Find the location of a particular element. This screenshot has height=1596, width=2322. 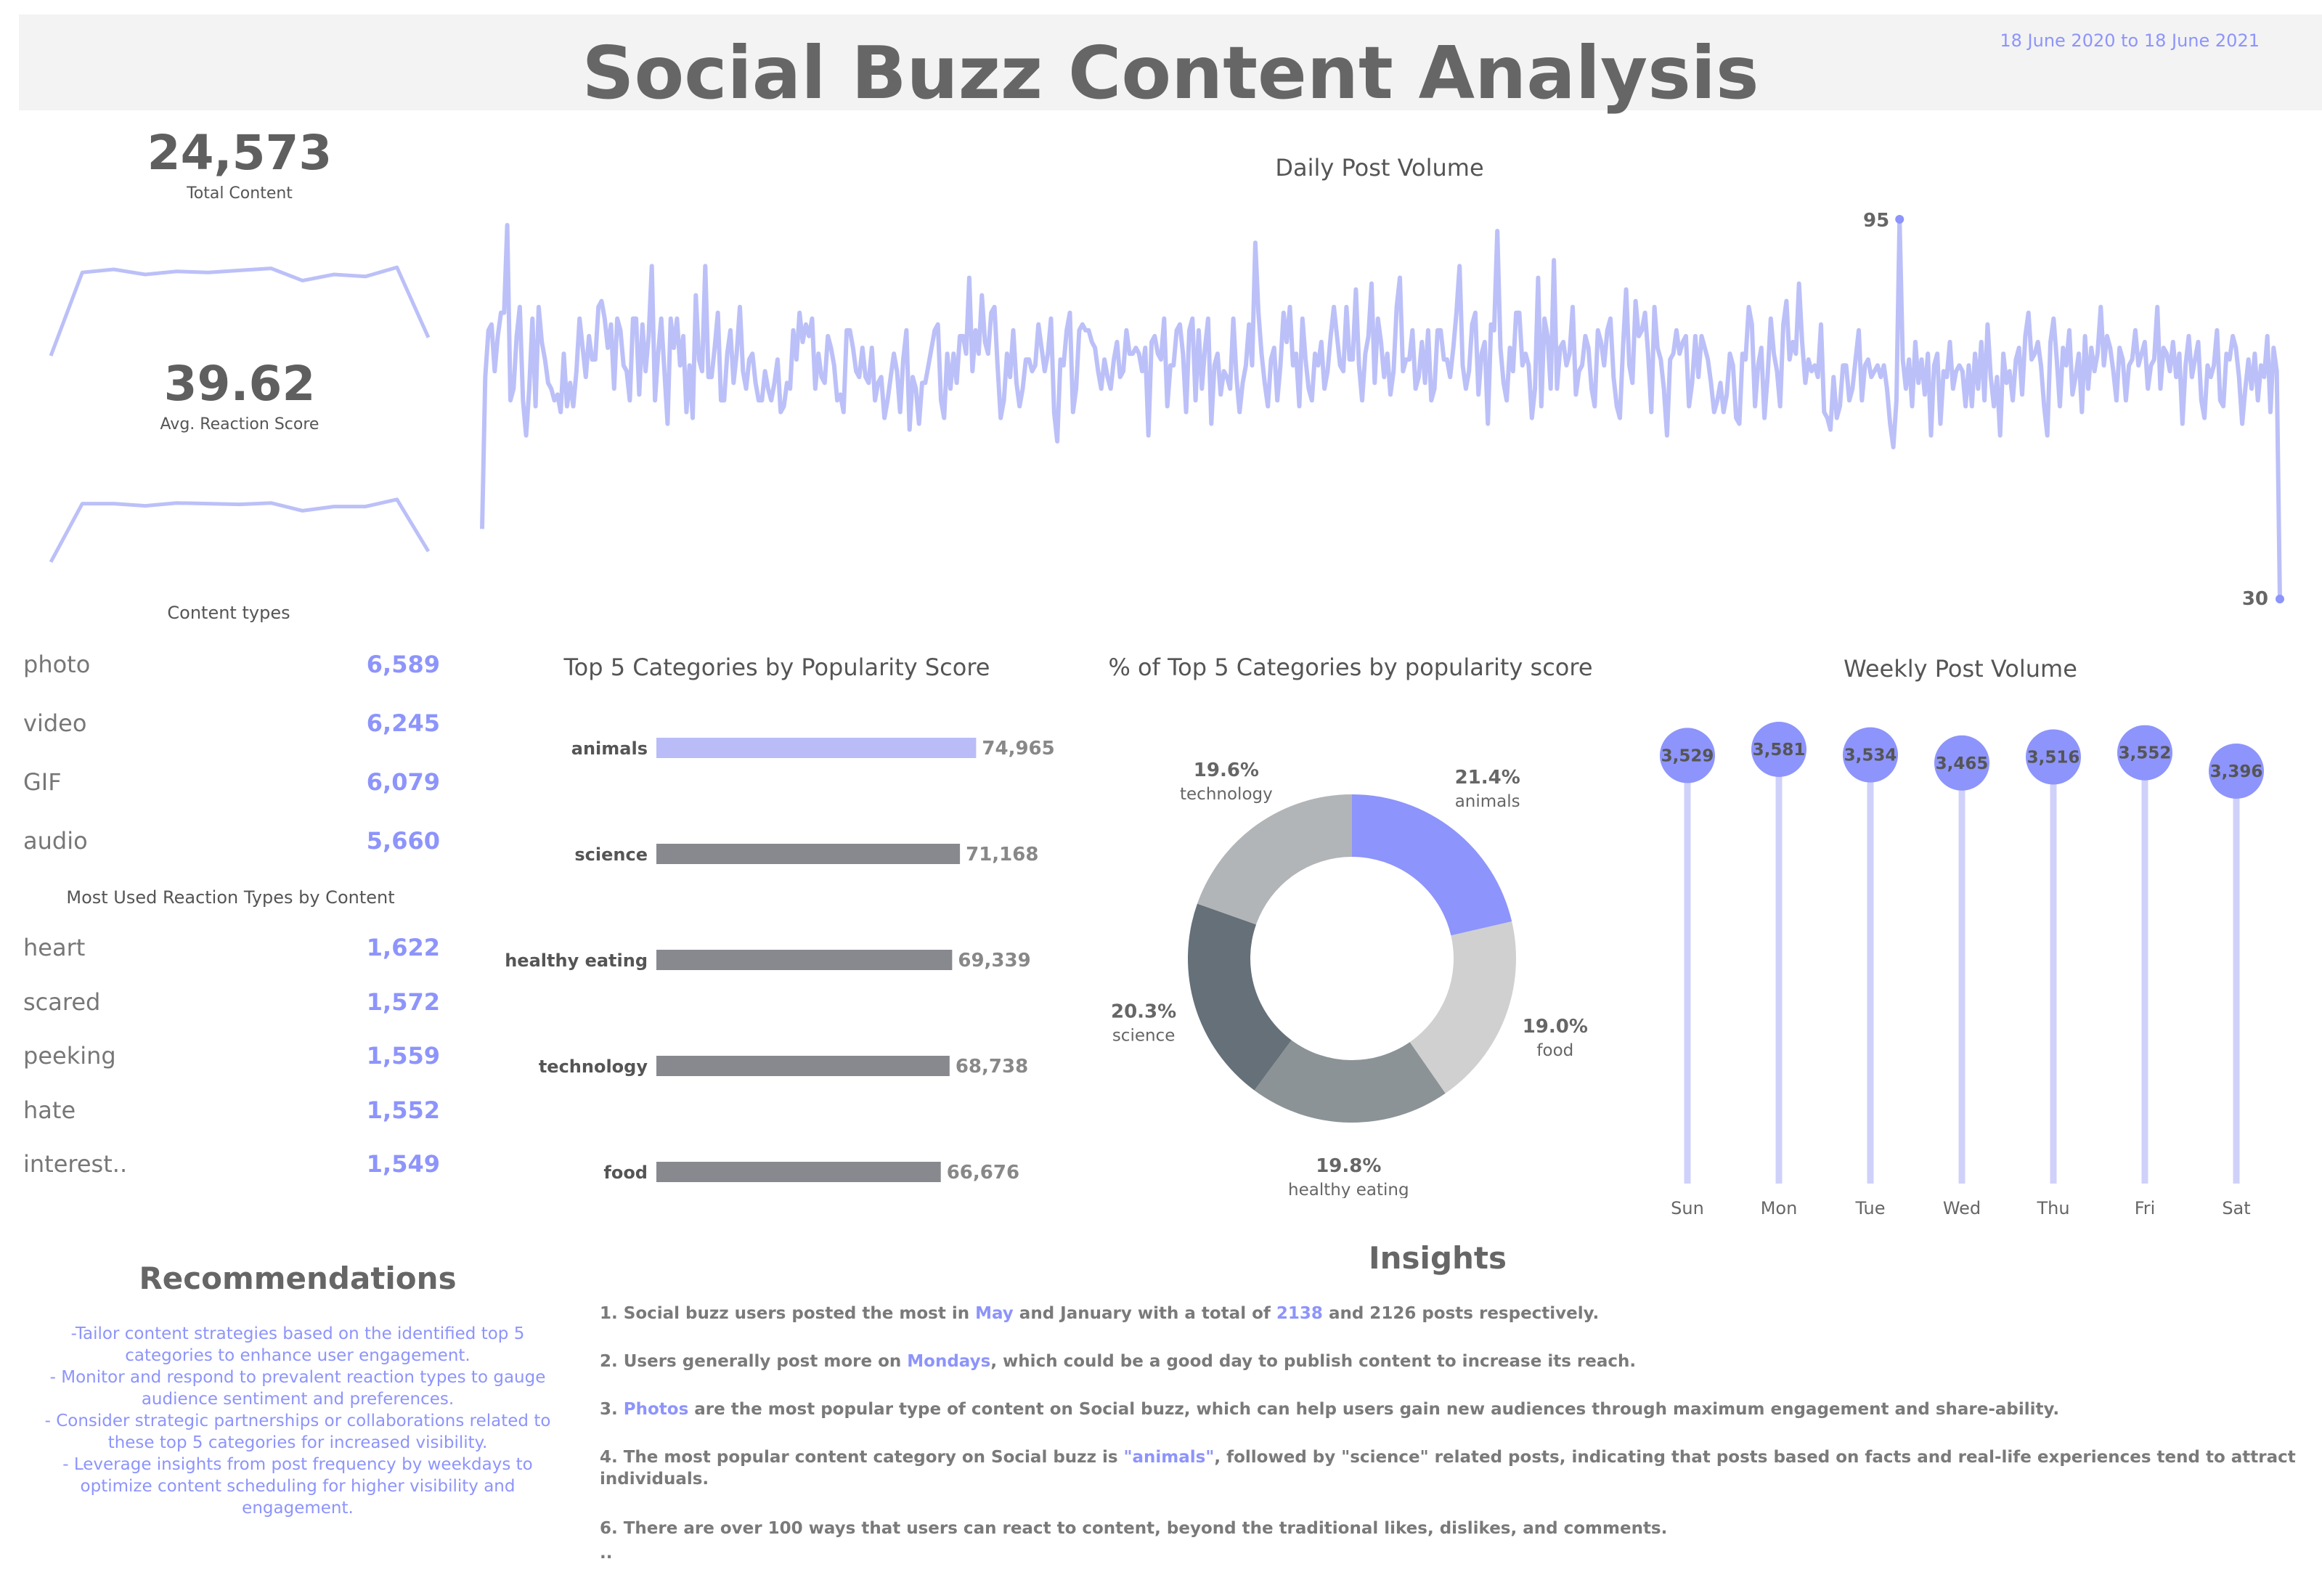

donut-category-label: animals is located at coordinates (1487, 801).